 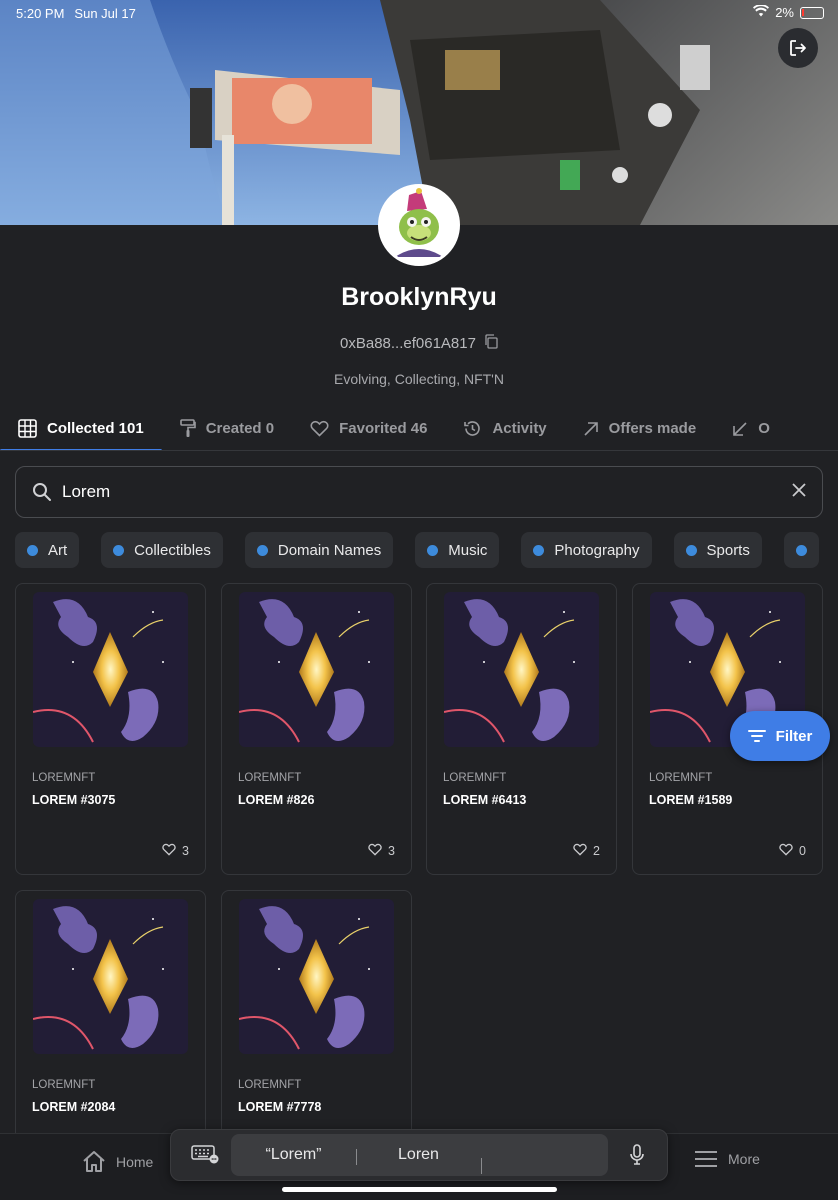 What do you see at coordinates (784, 12) in the screenshot?
I see `battery-percent: 2%` at bounding box center [784, 12].